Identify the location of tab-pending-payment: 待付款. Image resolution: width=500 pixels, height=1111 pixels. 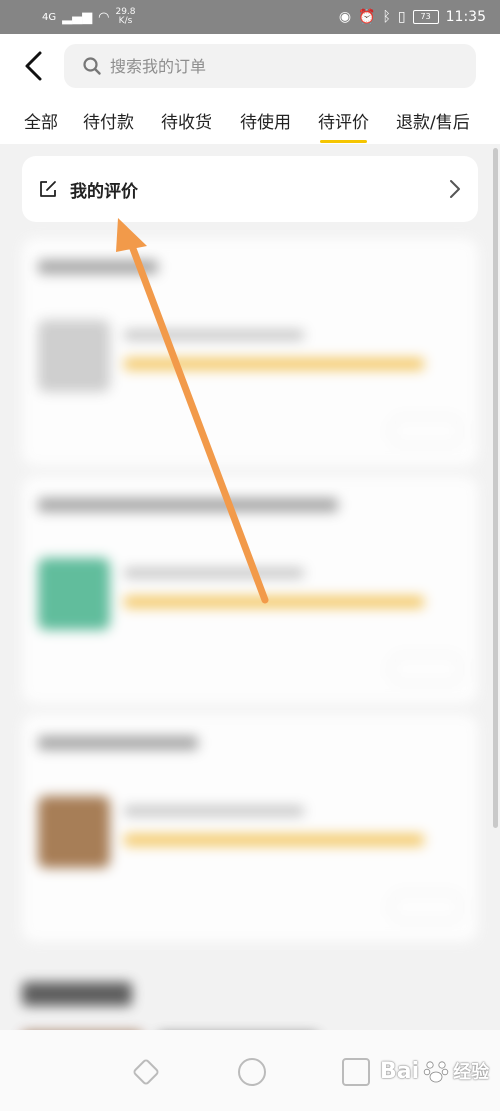
(108, 120).